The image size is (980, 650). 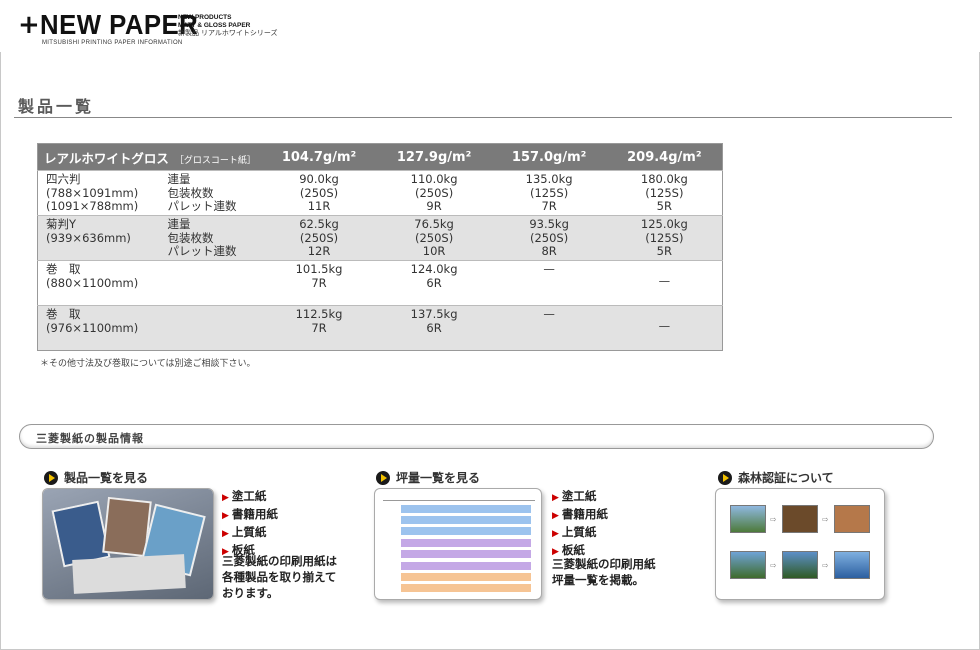 I want to click on value-cell: 62.5kg (250S) 12R, so click(x=319, y=238).